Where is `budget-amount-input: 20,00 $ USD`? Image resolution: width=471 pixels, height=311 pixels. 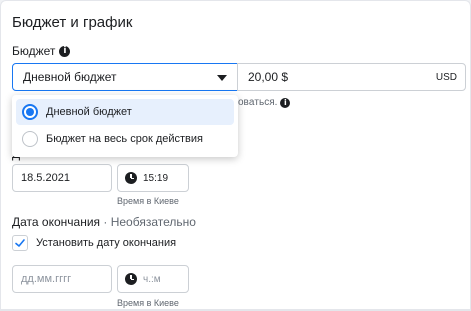
budget-amount-input: 20,00 $ USD is located at coordinates (351, 77).